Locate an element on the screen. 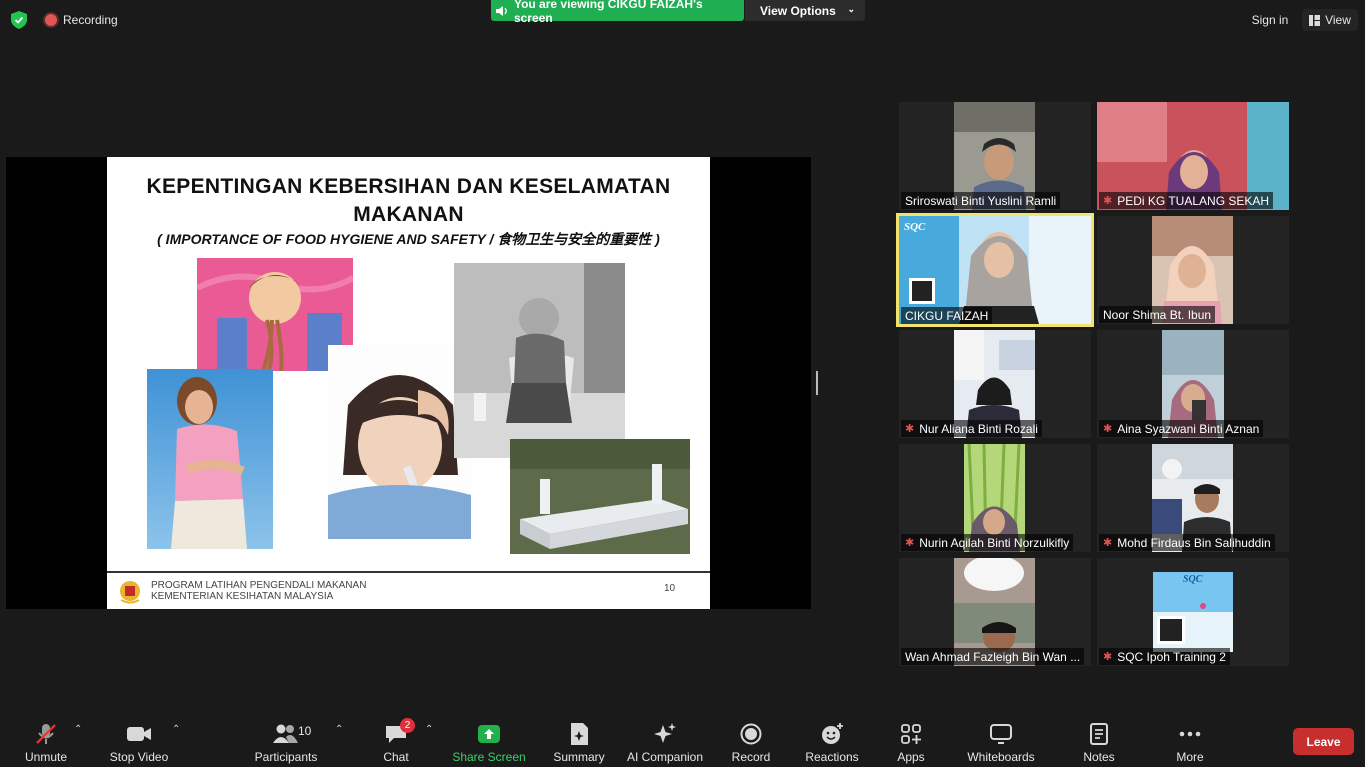 This screenshot has height=767, width=1365. more-button: More is located at coordinates (1190, 744).